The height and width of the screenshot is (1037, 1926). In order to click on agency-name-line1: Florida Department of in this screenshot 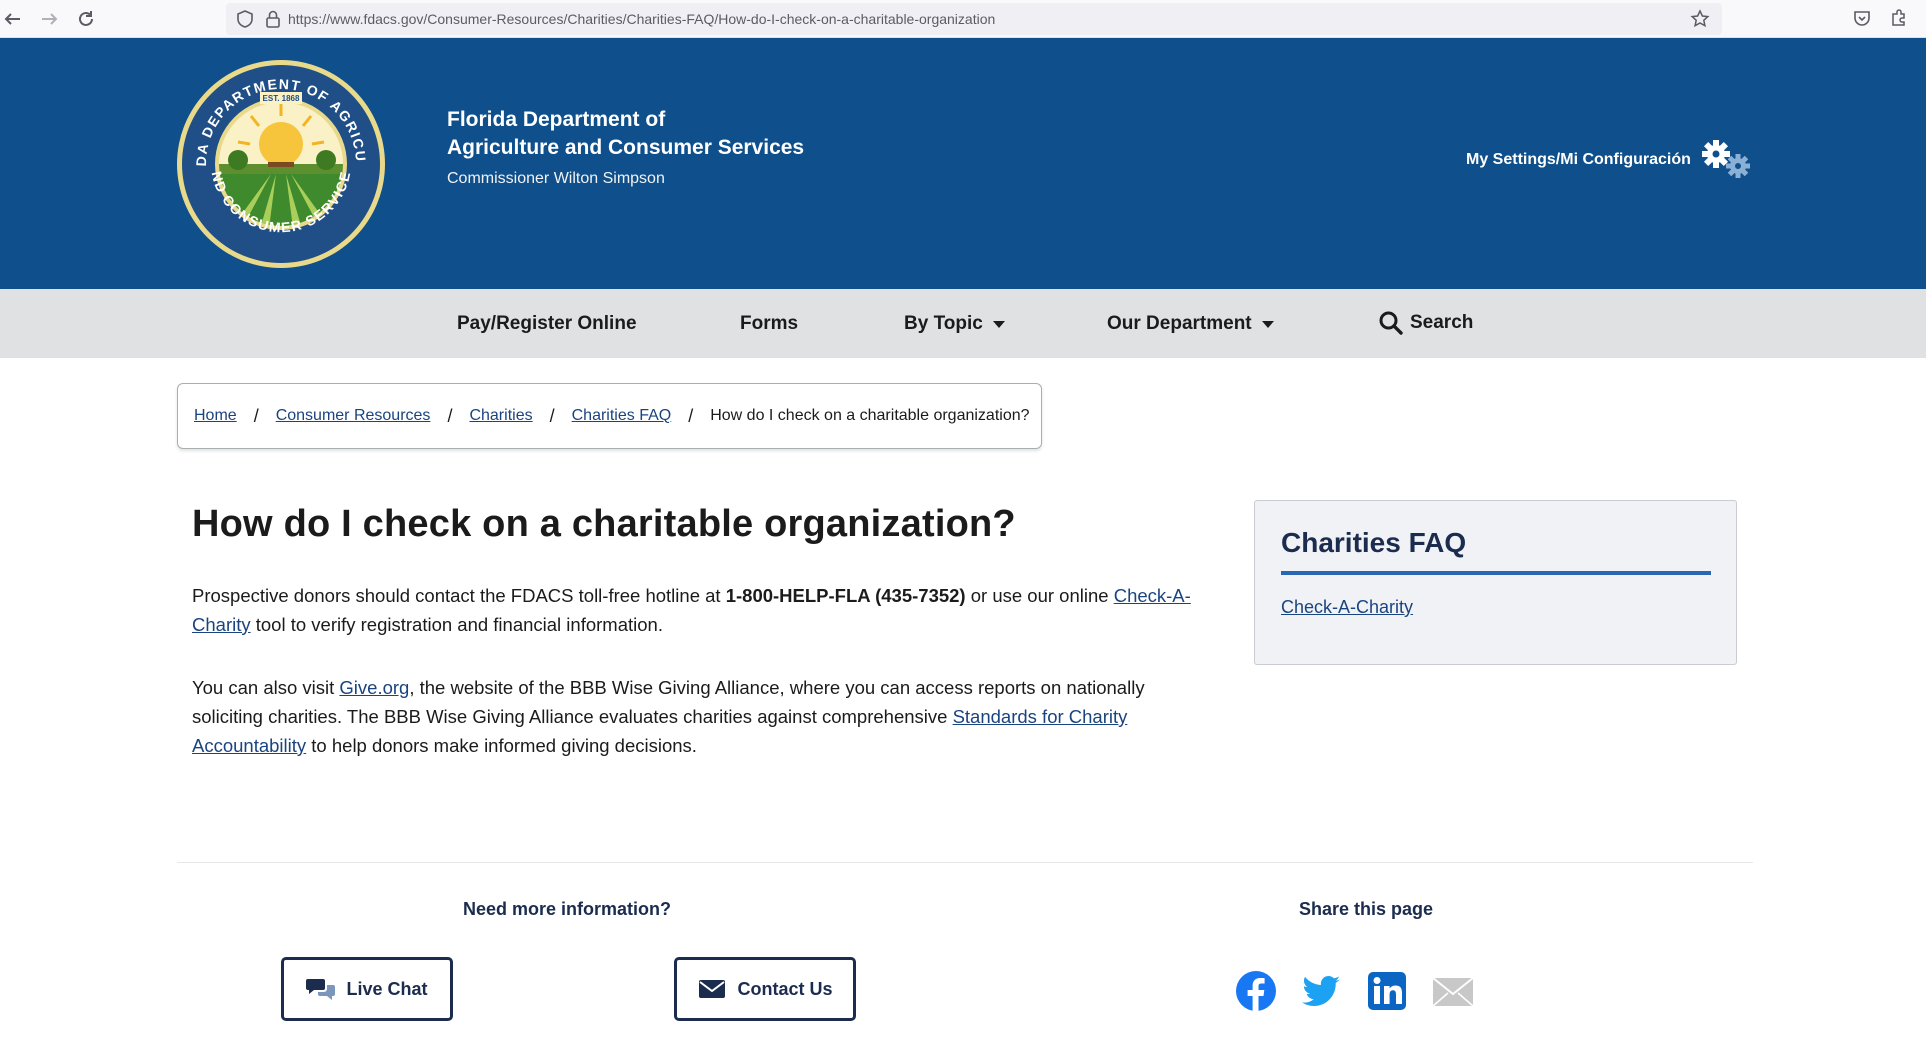, I will do `click(556, 119)`.